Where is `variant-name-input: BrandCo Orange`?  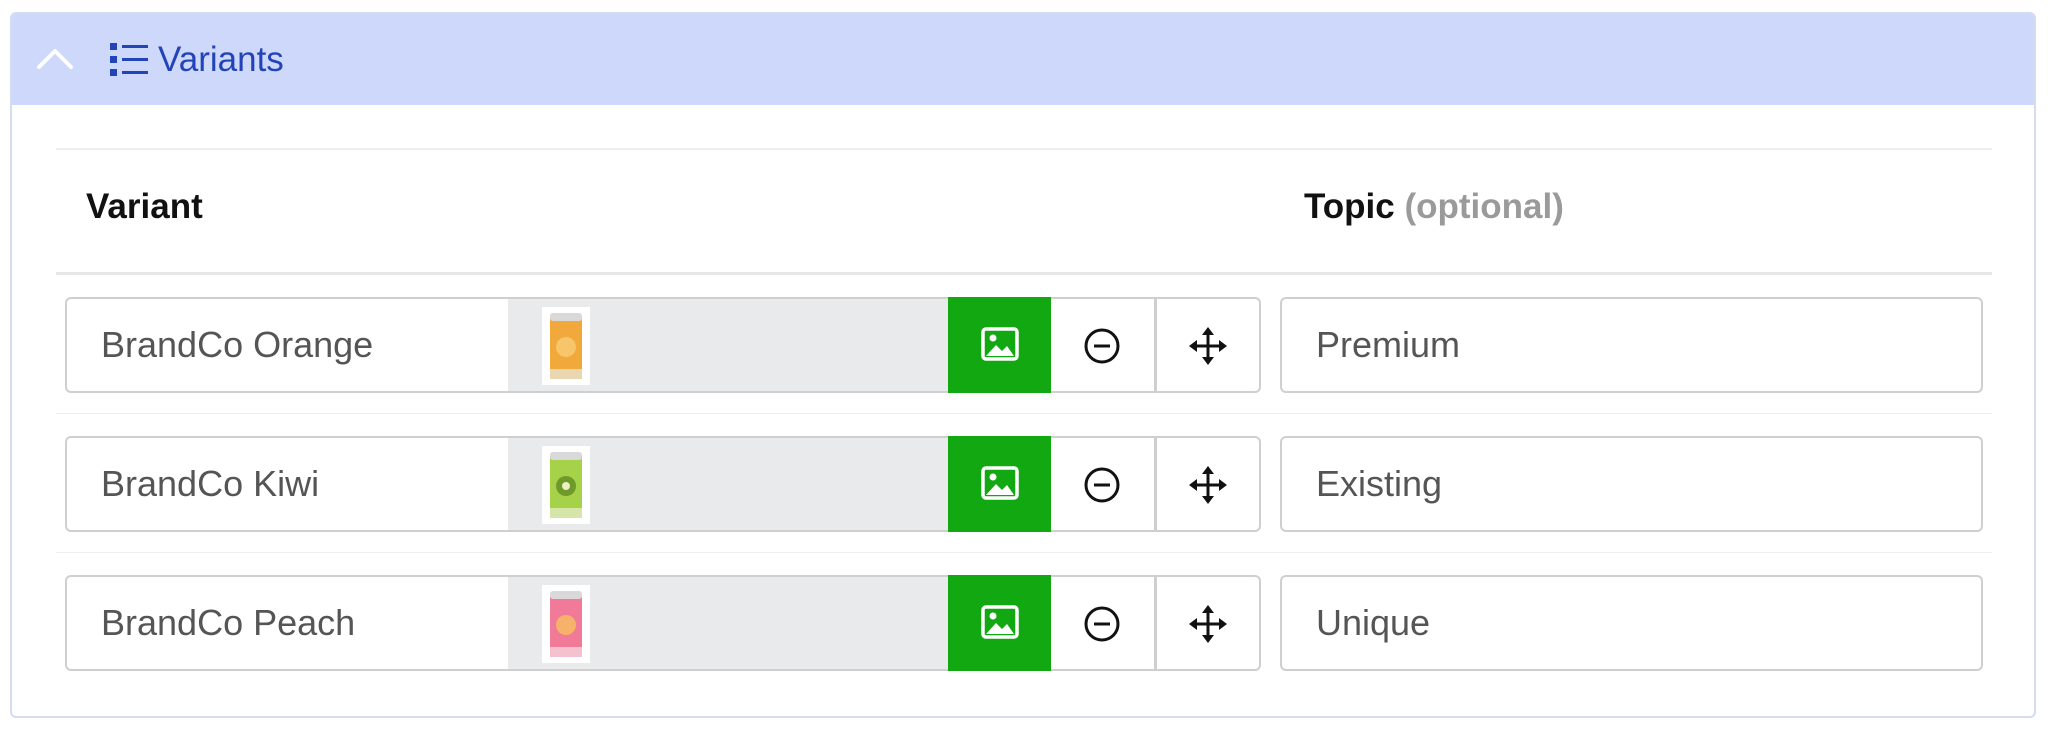
variant-name-input: BrandCo Orange is located at coordinates (286, 345).